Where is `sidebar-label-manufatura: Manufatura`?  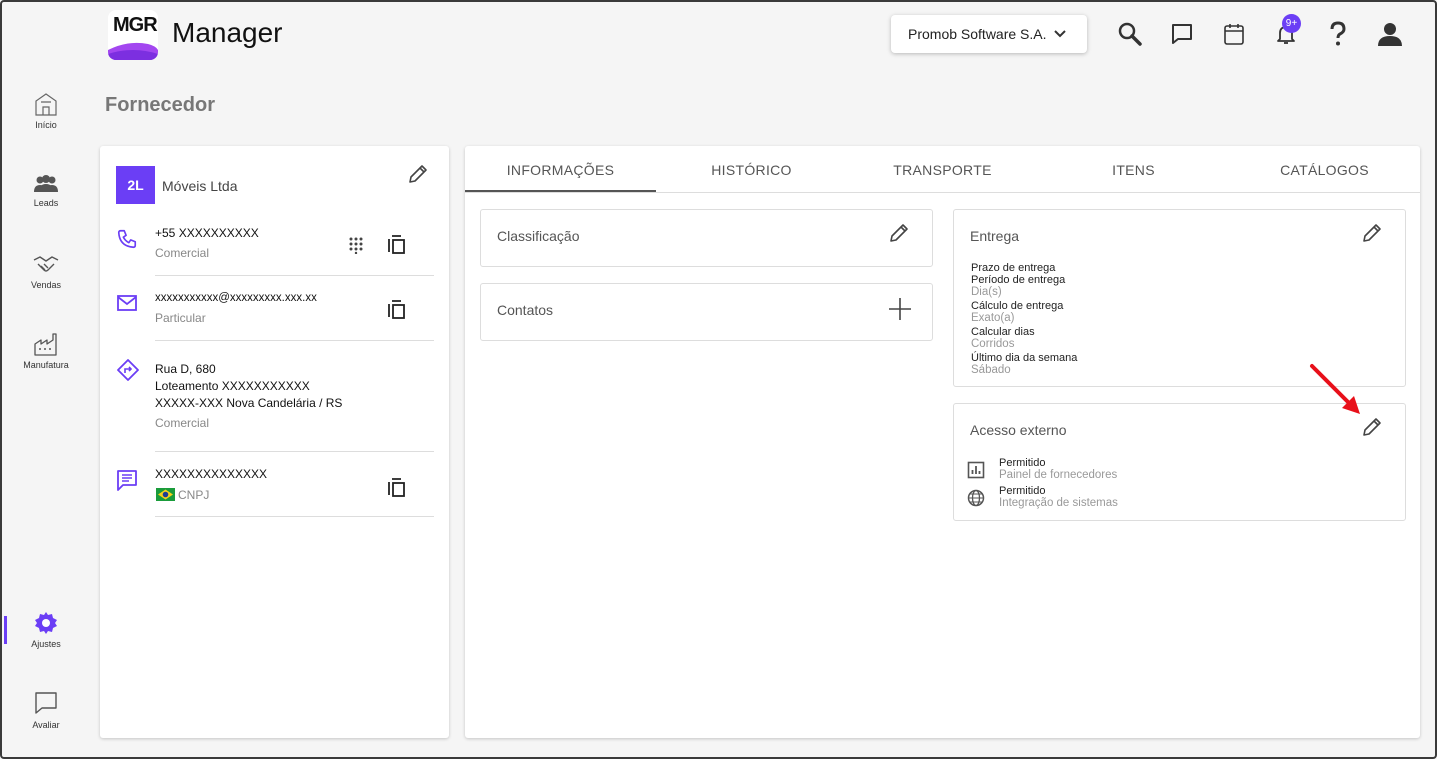 sidebar-label-manufatura: Manufatura is located at coordinates (46, 365).